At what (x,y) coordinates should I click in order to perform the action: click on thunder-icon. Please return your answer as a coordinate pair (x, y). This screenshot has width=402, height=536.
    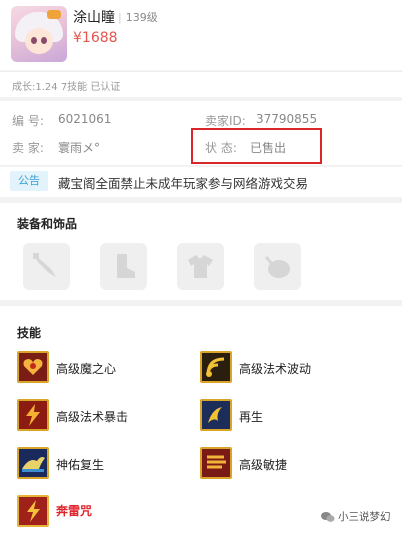
    Looking at the image, I should click on (33, 511).